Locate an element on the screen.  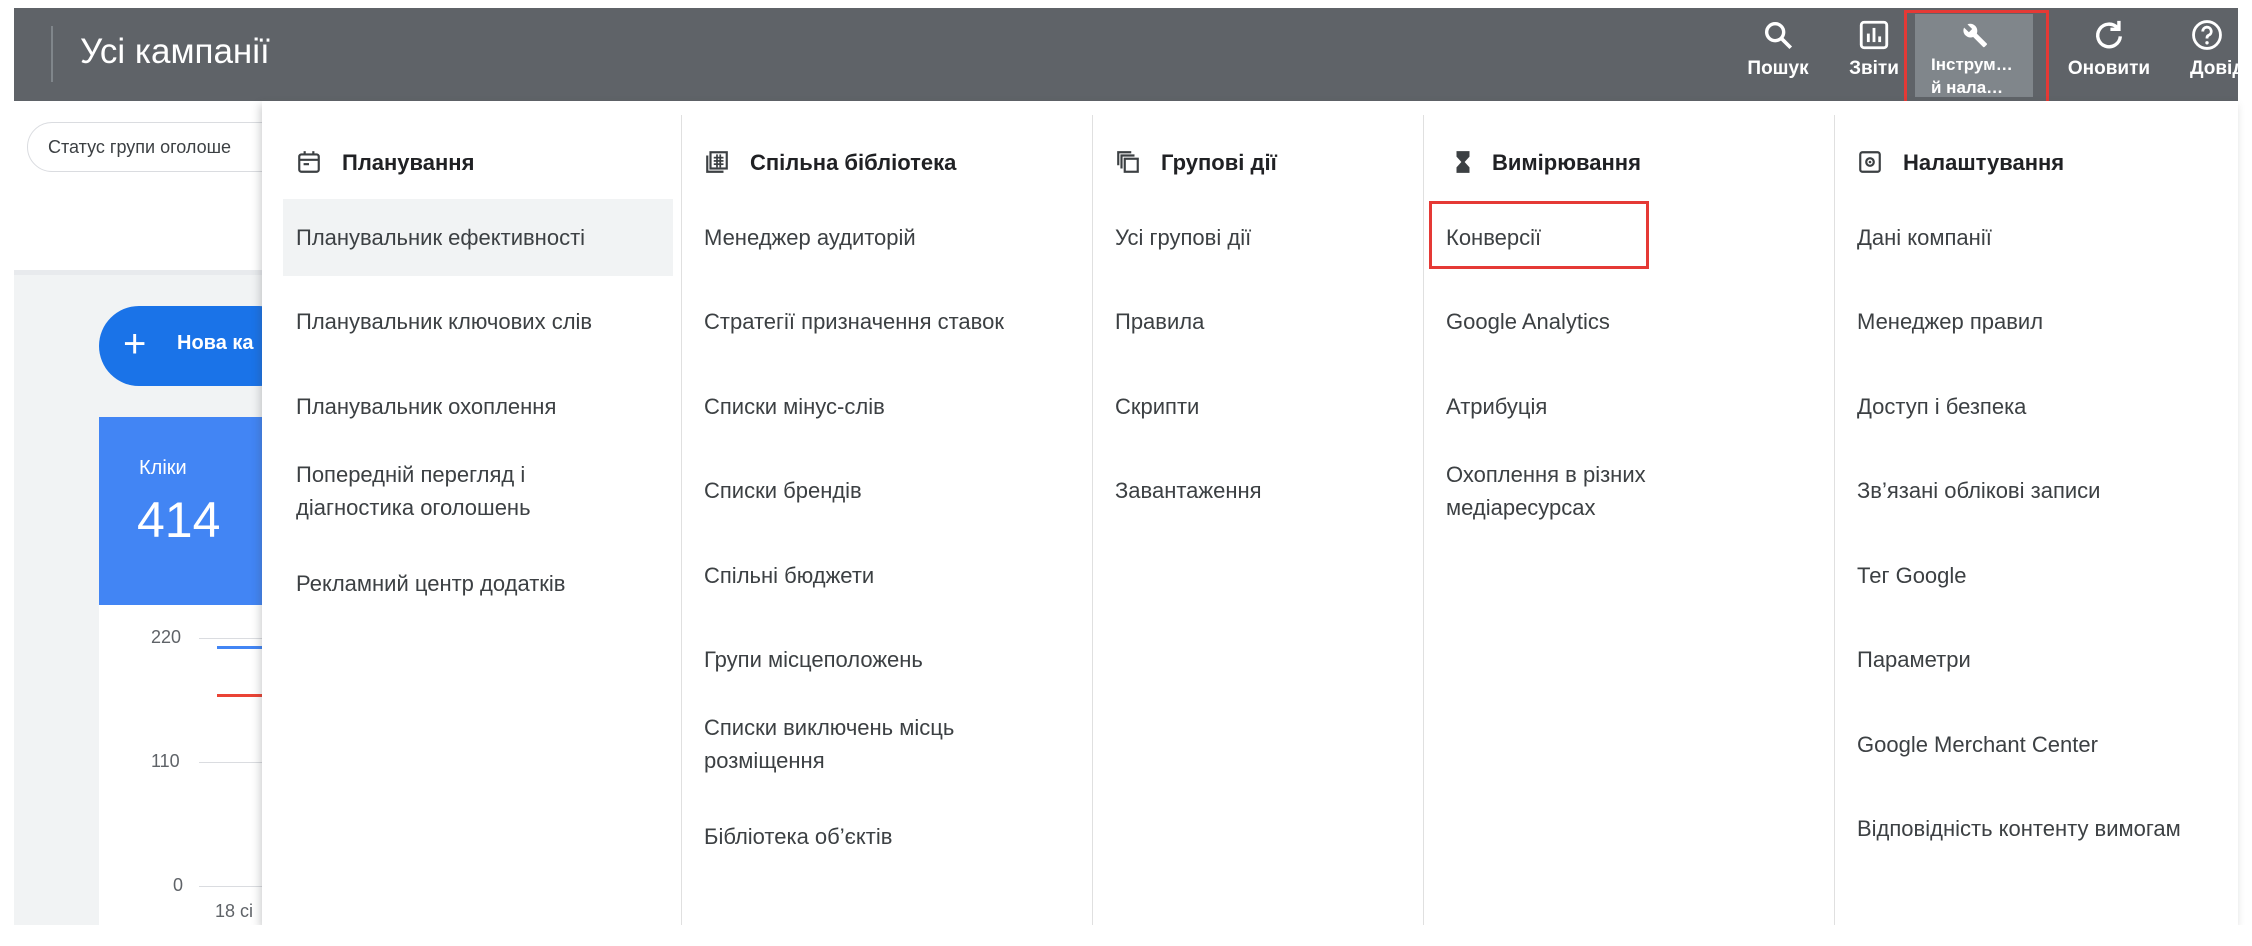
menu-item-bid-strategies: Стратегії призначення ставок is located at coordinates (854, 321).